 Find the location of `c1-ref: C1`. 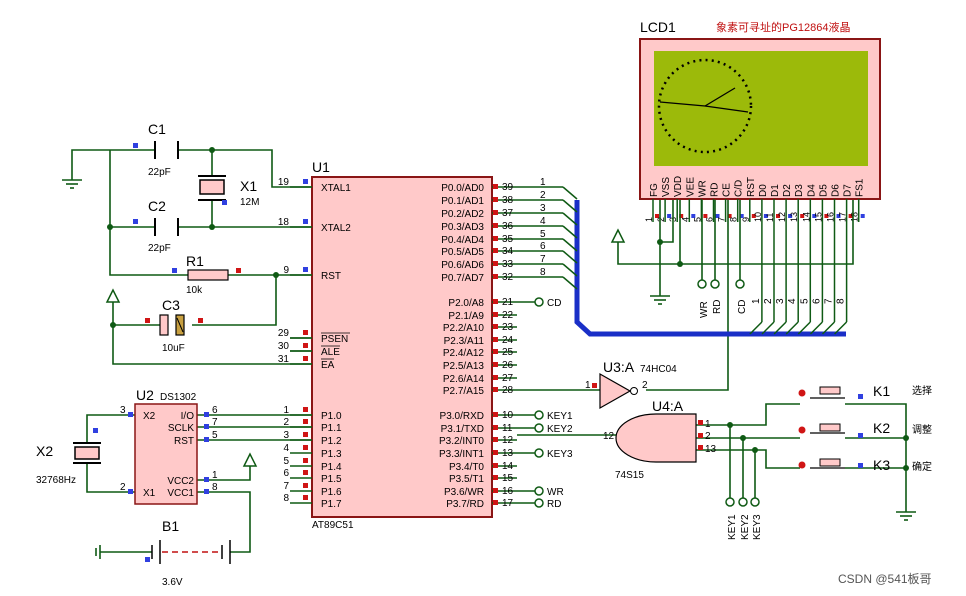

c1-ref: C1 is located at coordinates (157, 129).